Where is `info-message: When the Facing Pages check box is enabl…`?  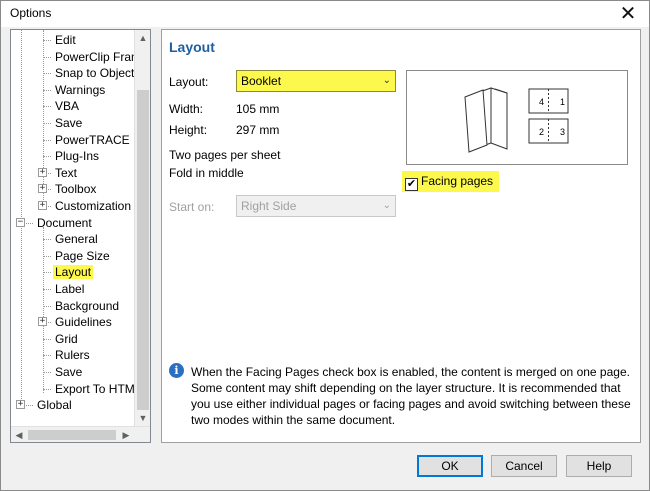 info-message: When the Facing Pages check box is enabl… is located at coordinates (411, 396).